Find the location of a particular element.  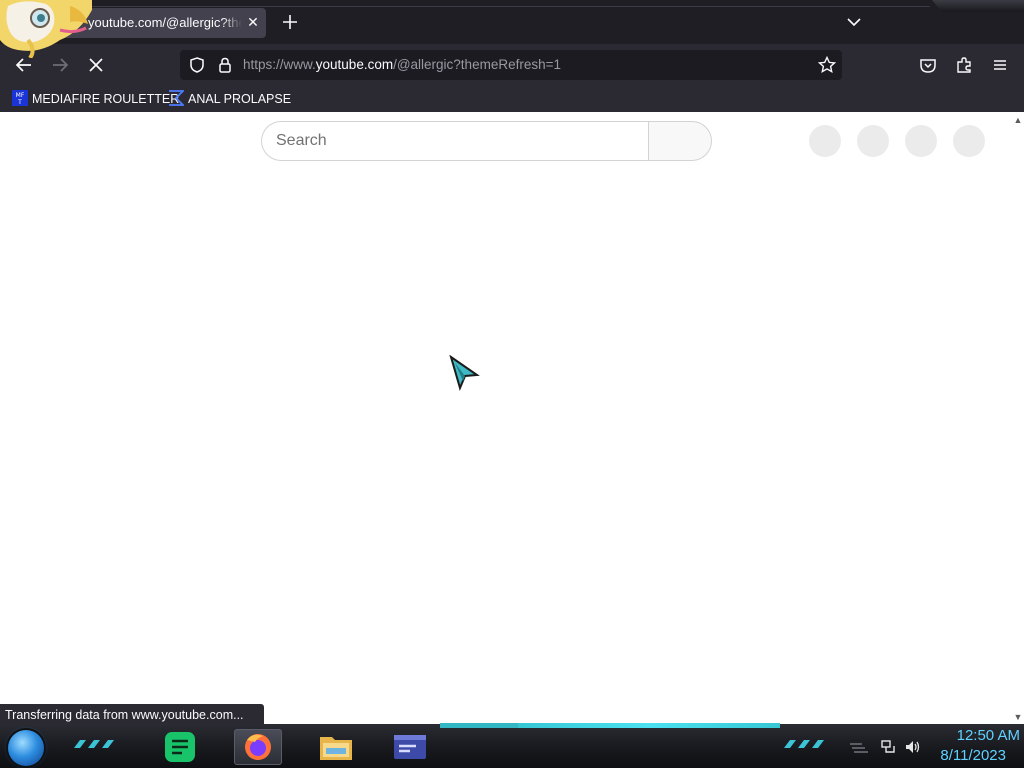

pocket-icon is located at coordinates (928, 65).